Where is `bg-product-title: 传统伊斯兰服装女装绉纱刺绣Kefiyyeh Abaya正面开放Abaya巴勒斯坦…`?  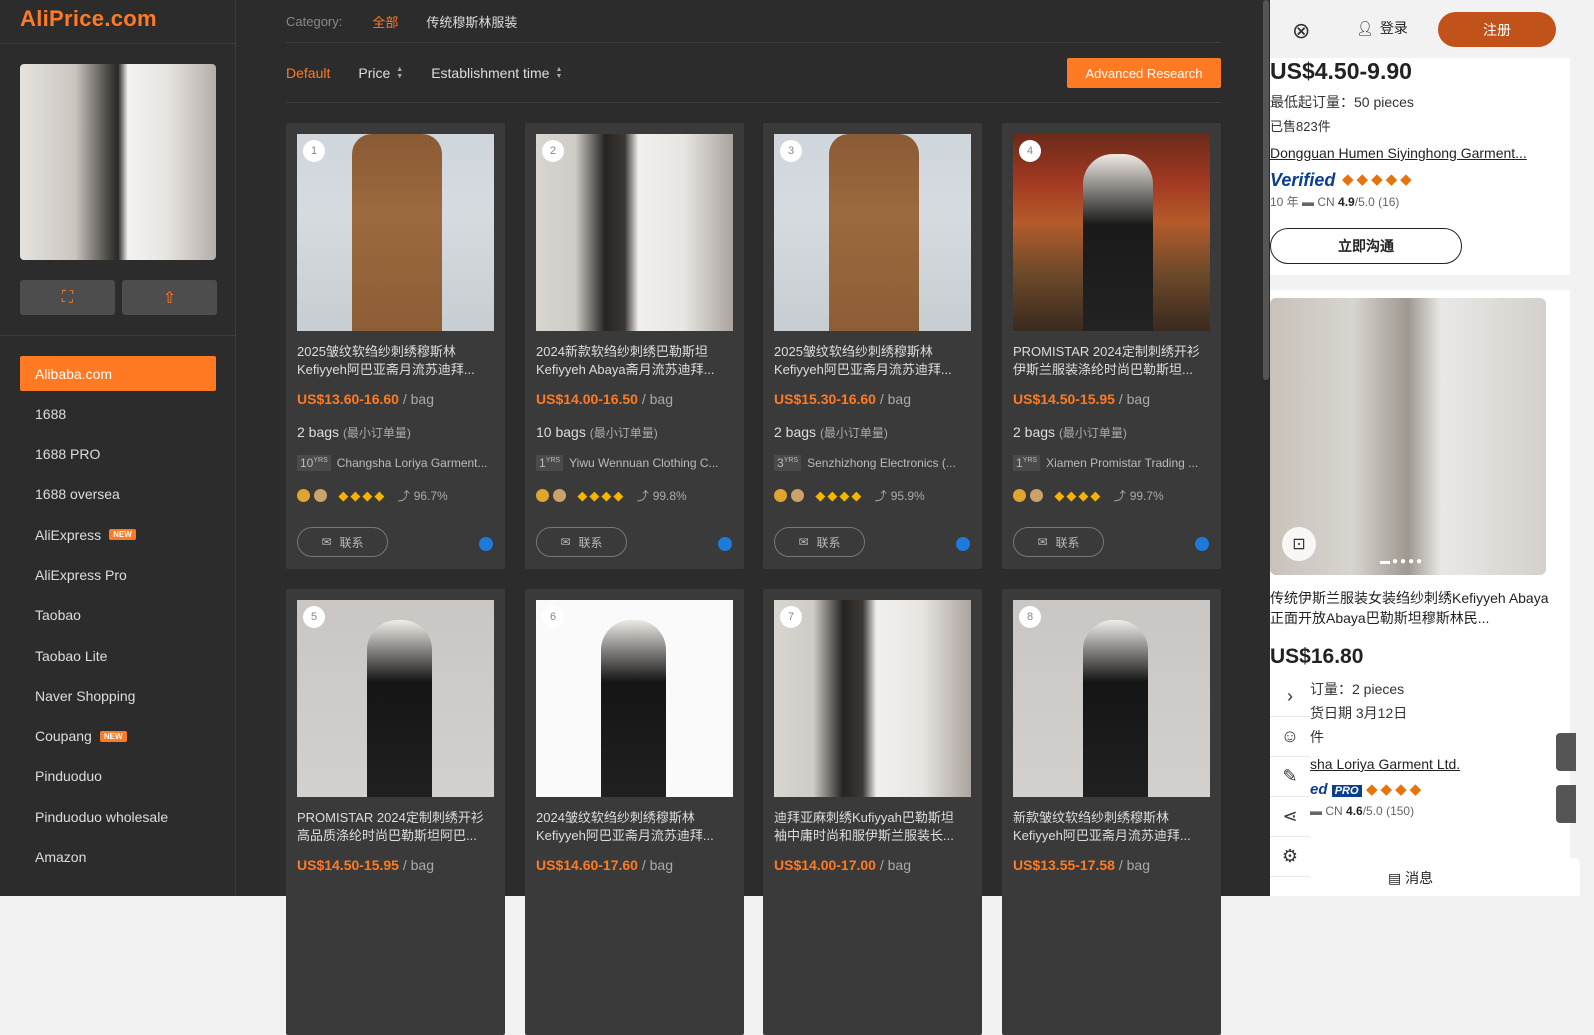 bg-product-title: 传统伊斯兰服装女装绉纱刺绣Kefiyyeh Abaya正面开放Abaya巴勒斯坦… is located at coordinates (1410, 608).